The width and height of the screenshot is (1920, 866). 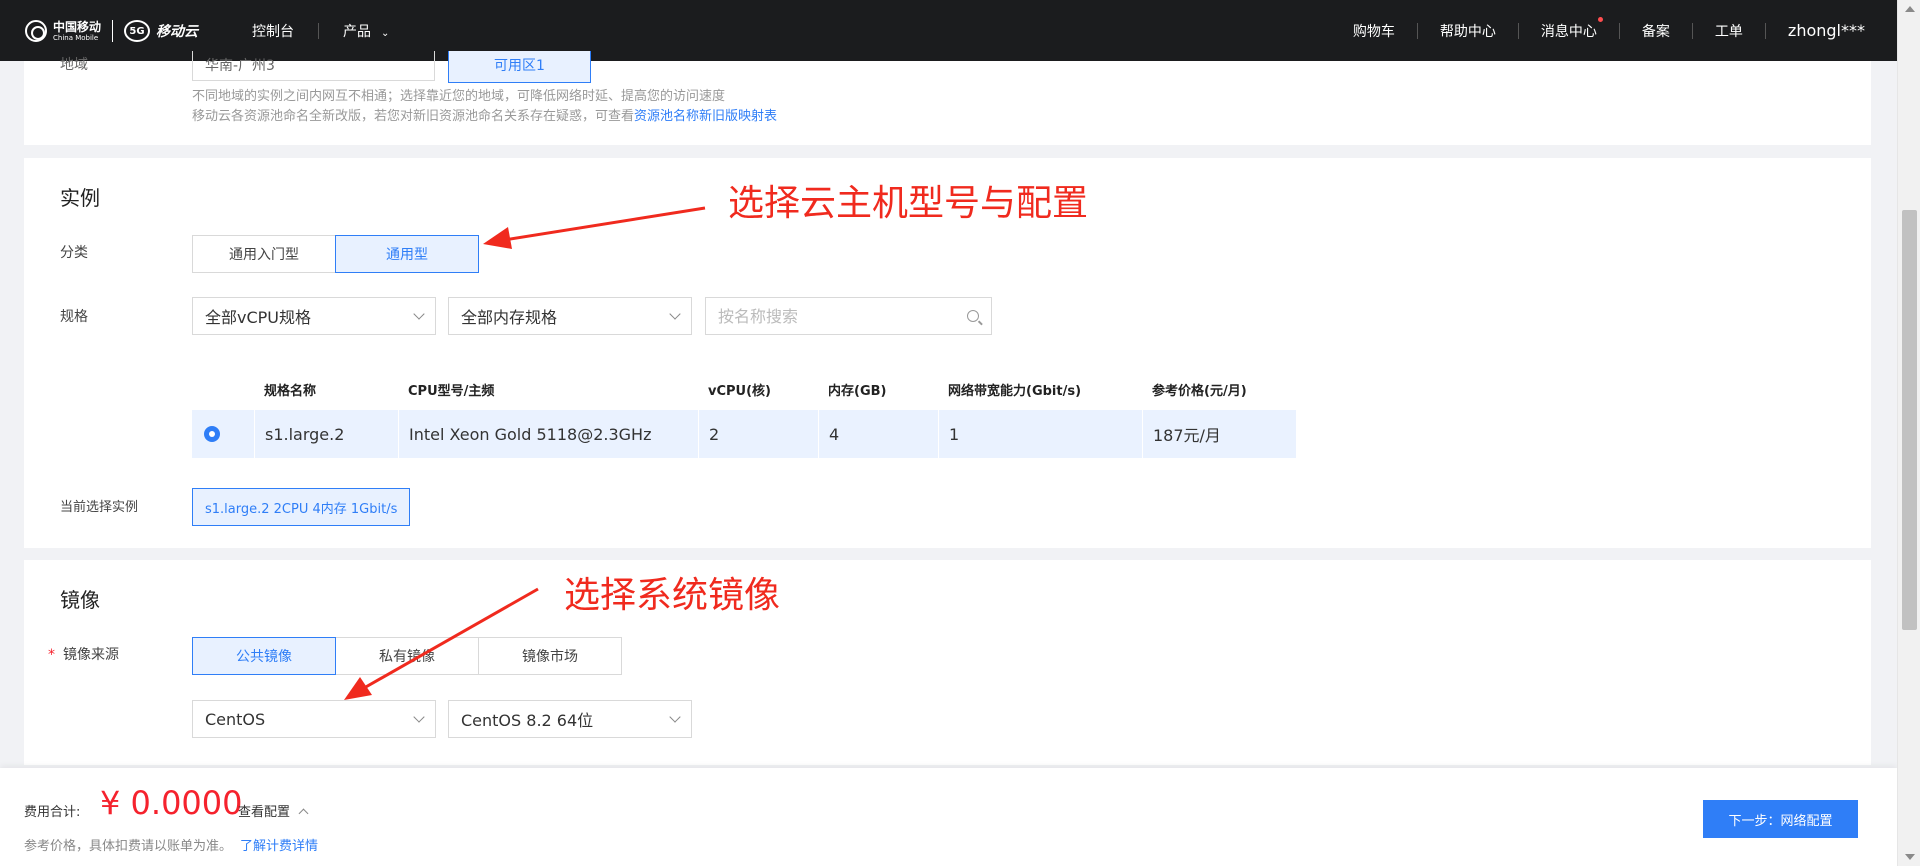 I want to click on spec-search-box, so click(x=848, y=316).